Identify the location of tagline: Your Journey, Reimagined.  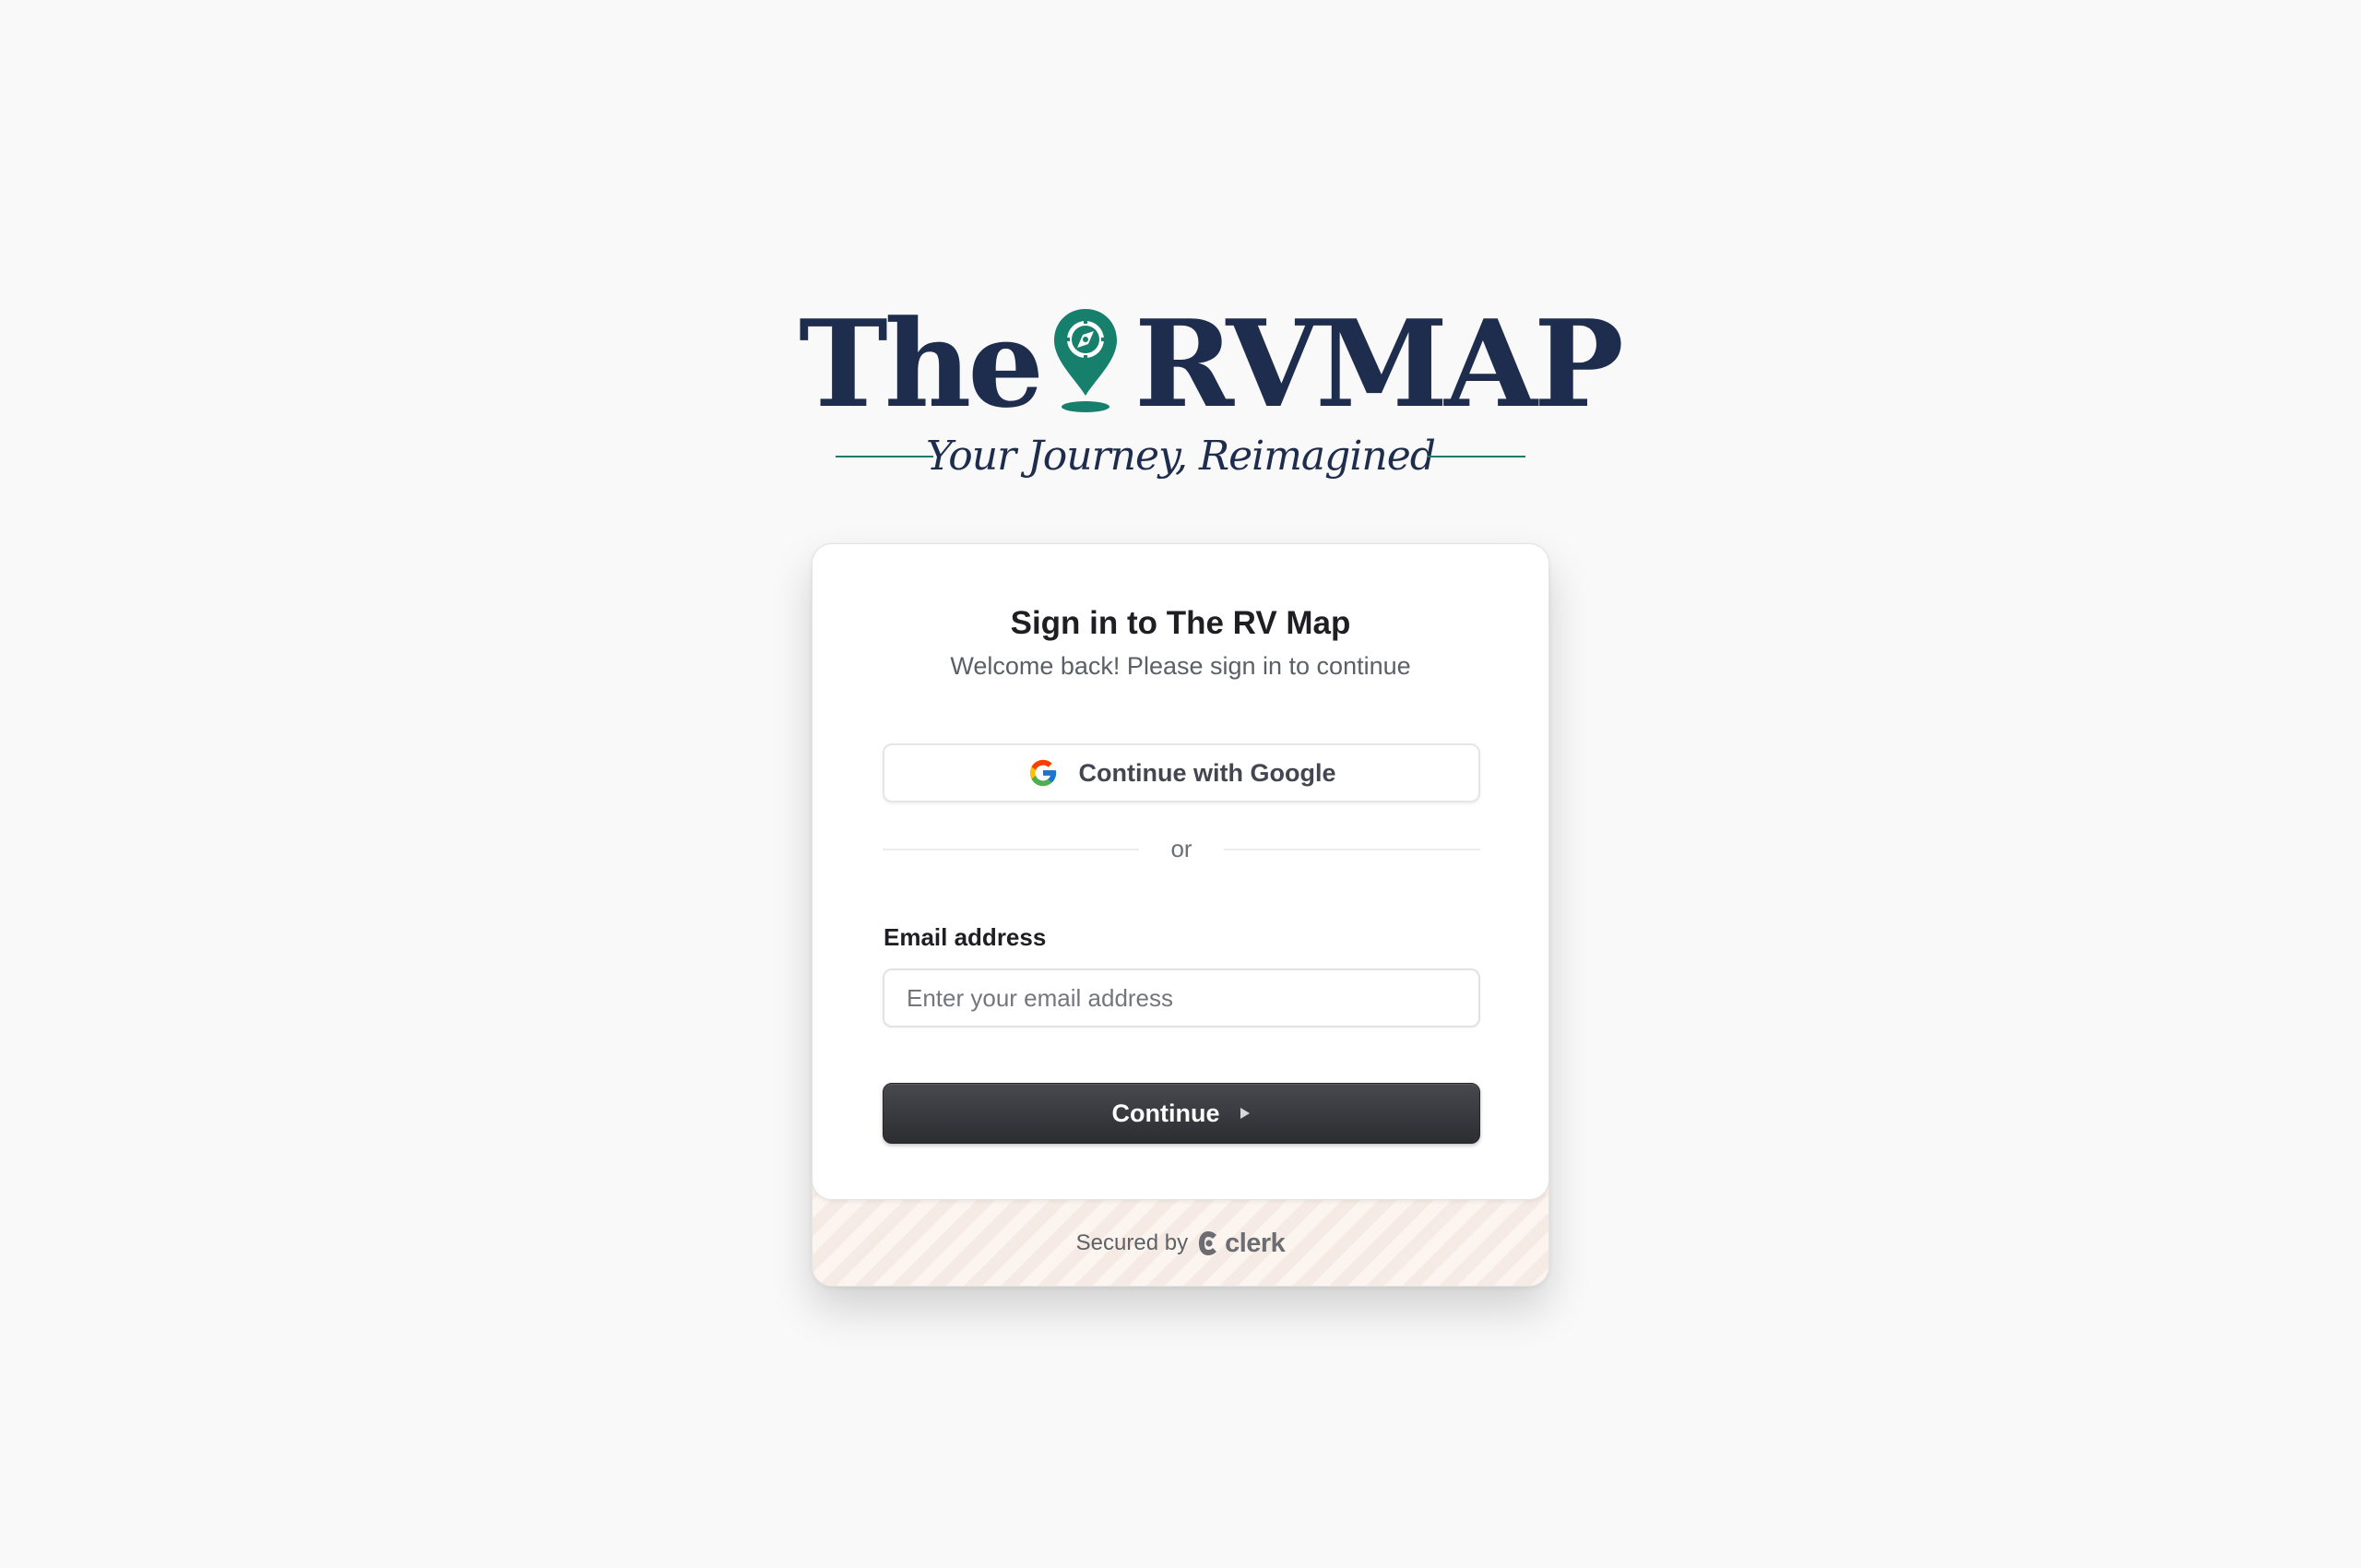
(1181, 456).